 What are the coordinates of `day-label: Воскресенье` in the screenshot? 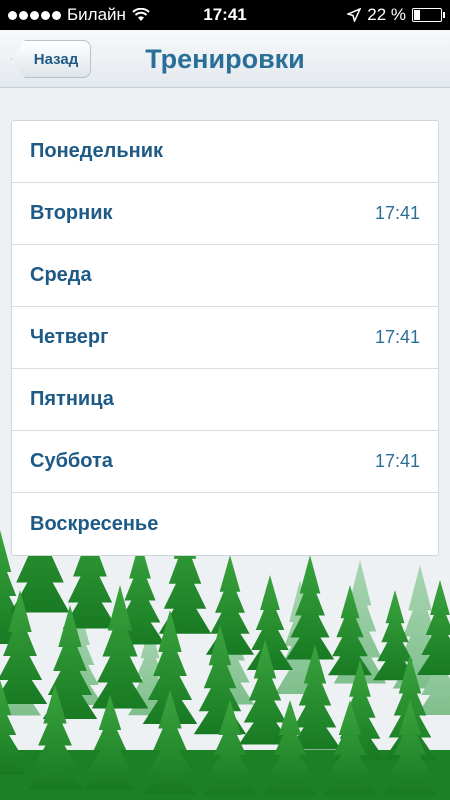 It's located at (94, 523).